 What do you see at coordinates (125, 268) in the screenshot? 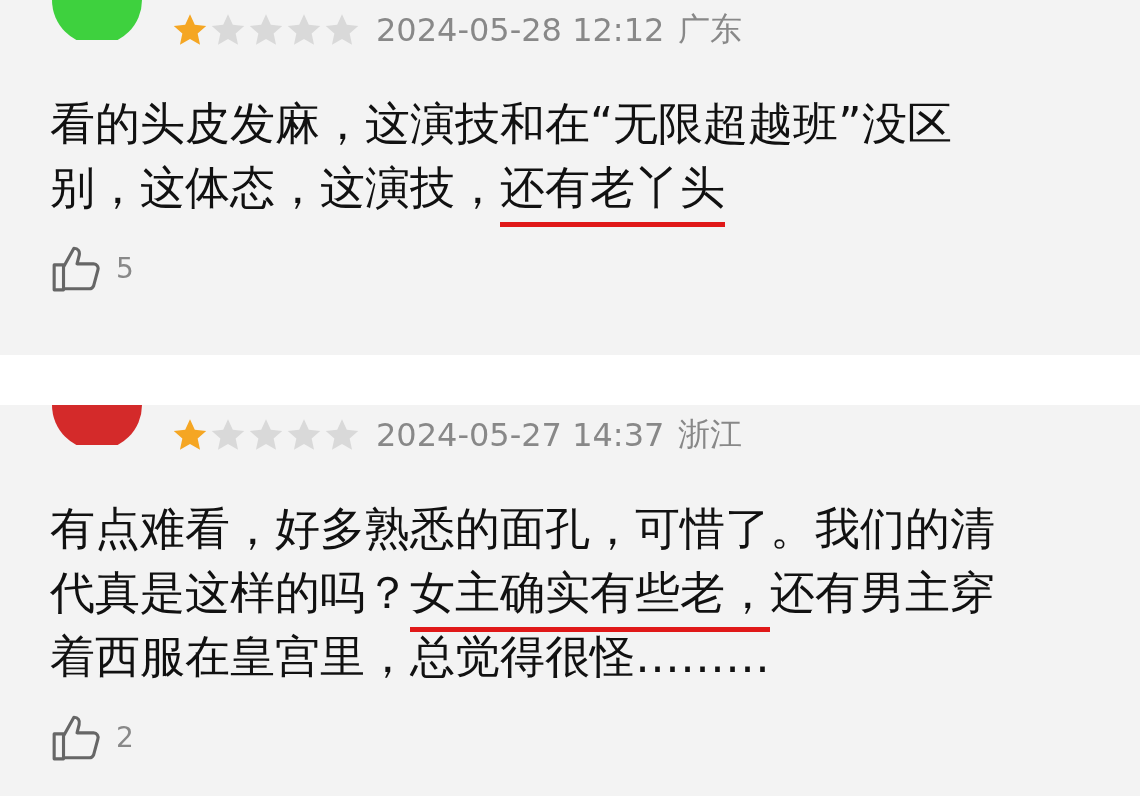
I see `like-count: 5` at bounding box center [125, 268].